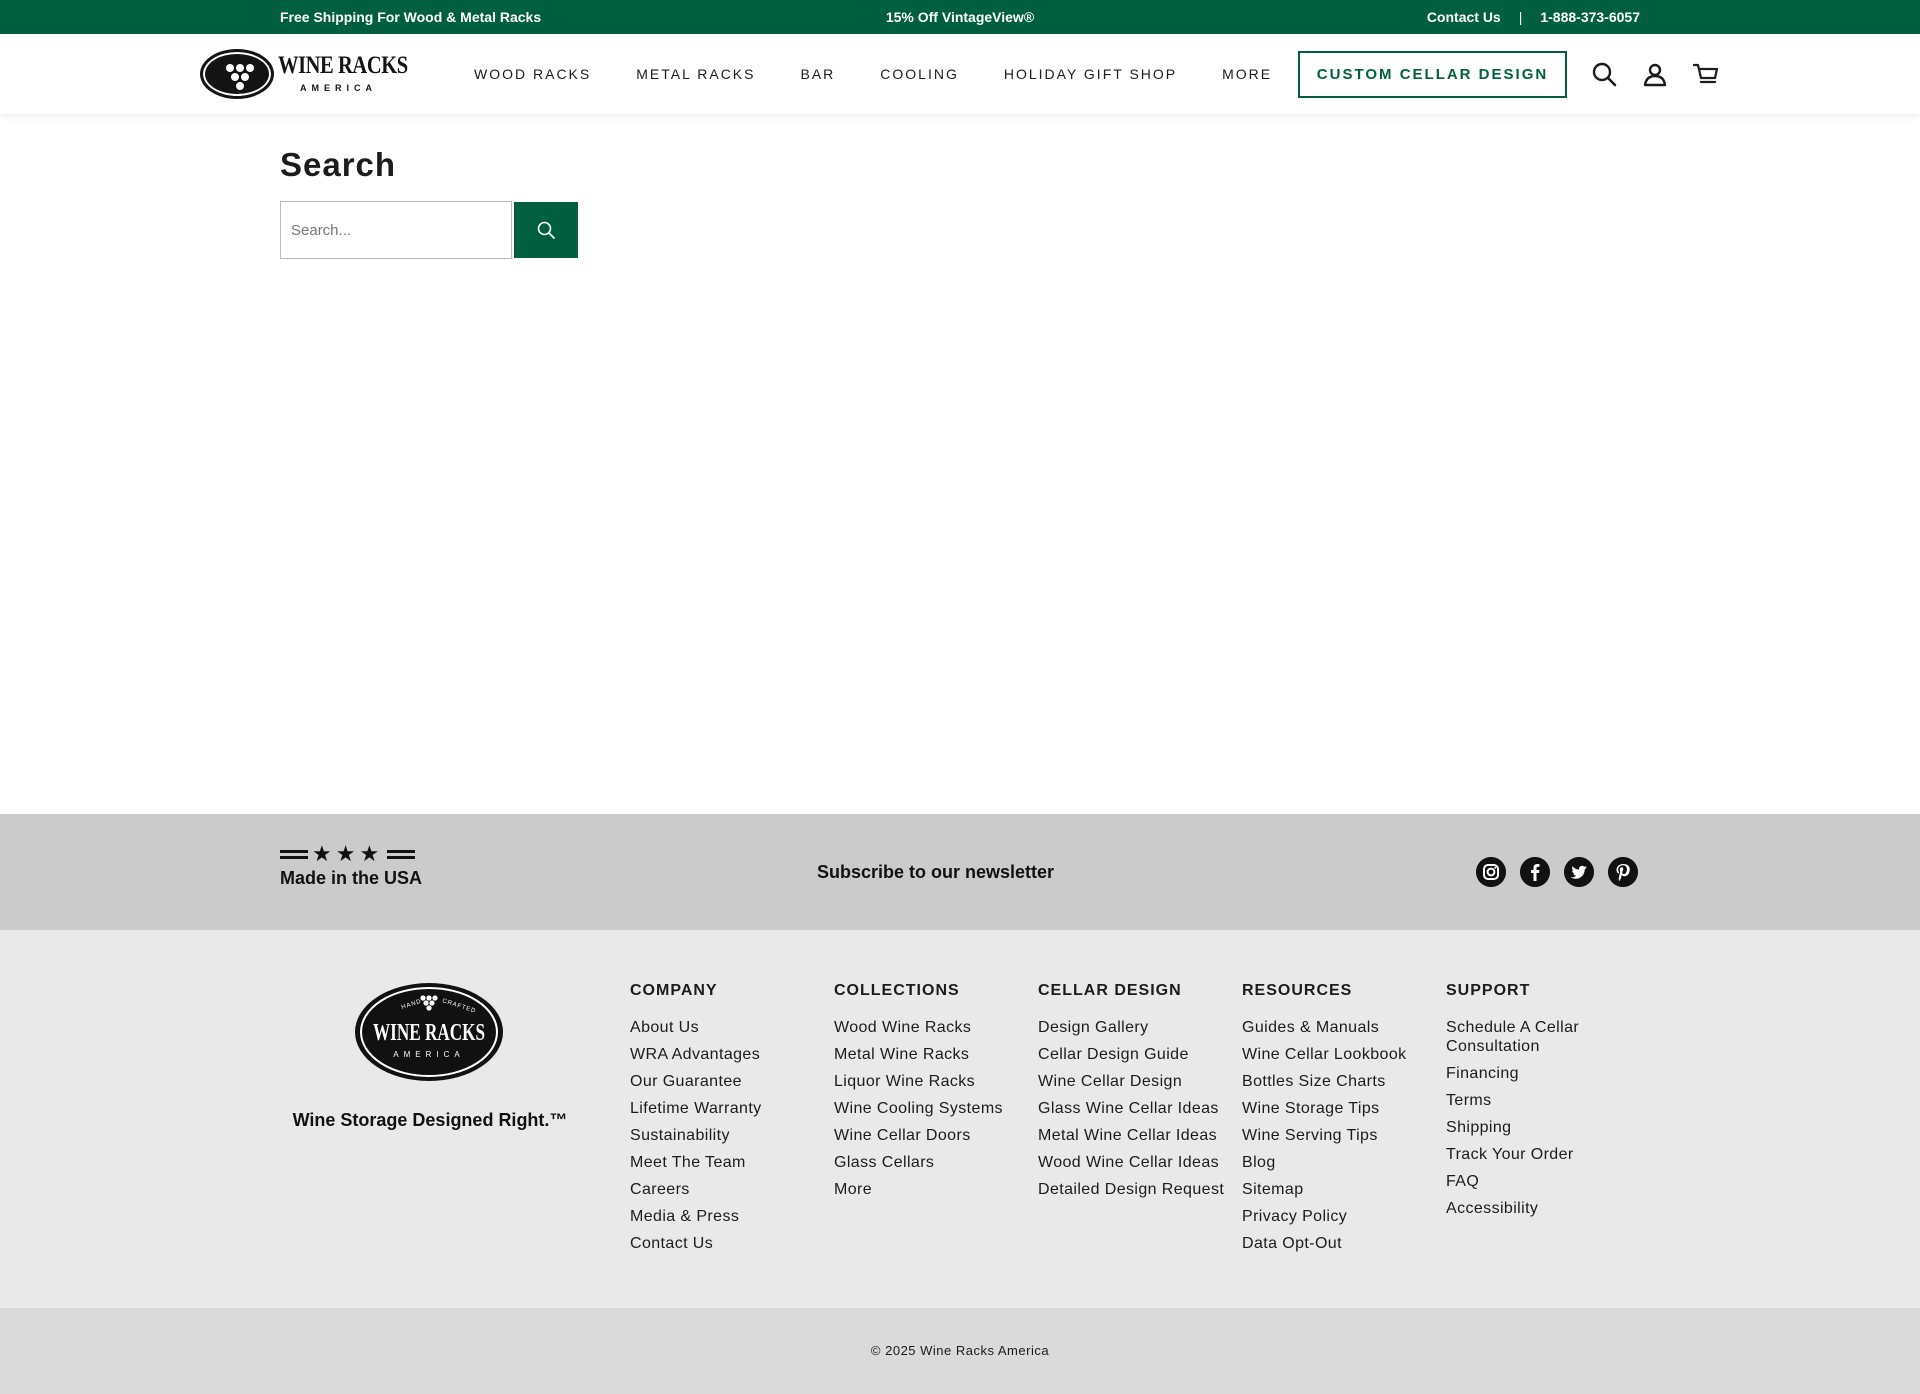 The width and height of the screenshot is (1920, 1394). Describe the element at coordinates (934, 1135) in the screenshot. I see `footer-link-wine-cellar-doors: Wine Cellar Doors` at that location.